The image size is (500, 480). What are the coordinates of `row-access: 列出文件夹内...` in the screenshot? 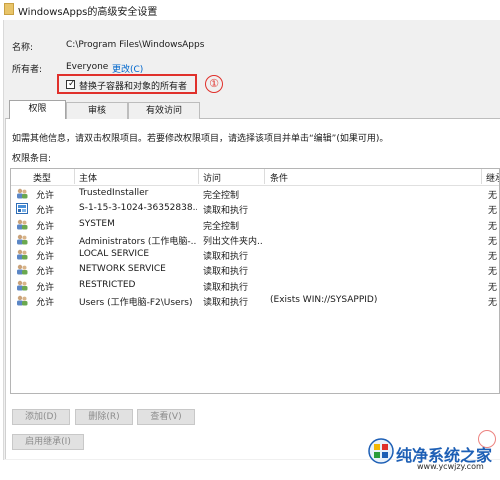 It's located at (233, 241).